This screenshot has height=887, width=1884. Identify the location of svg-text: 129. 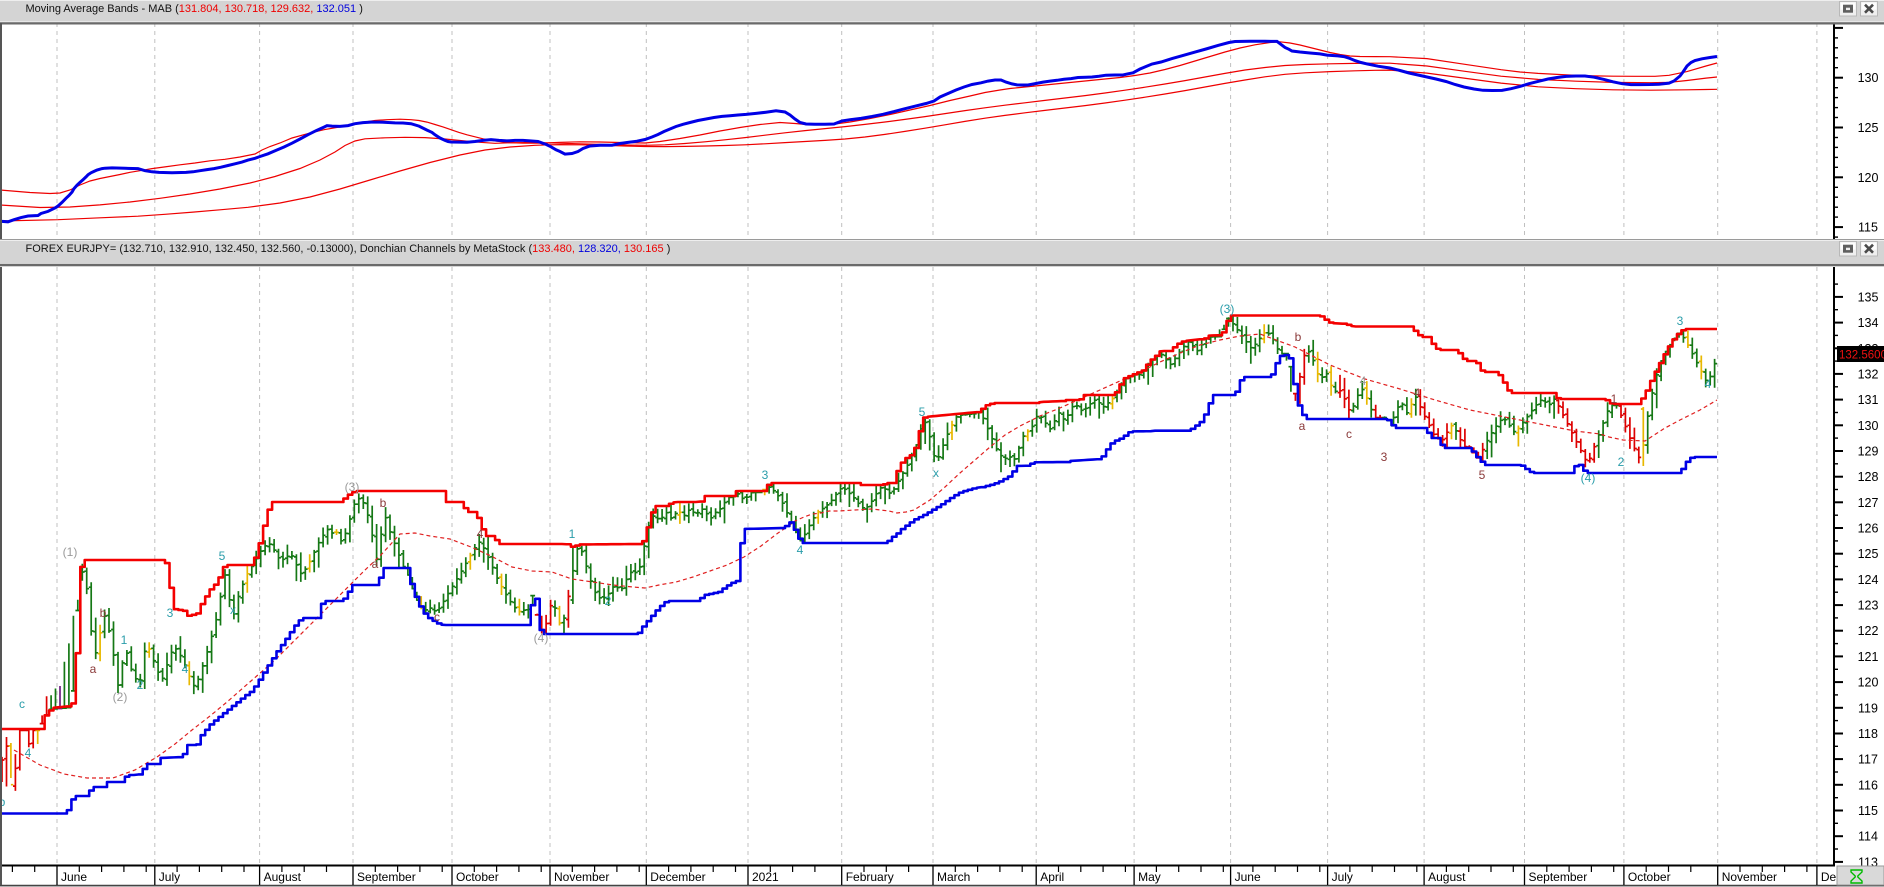
(1868, 452).